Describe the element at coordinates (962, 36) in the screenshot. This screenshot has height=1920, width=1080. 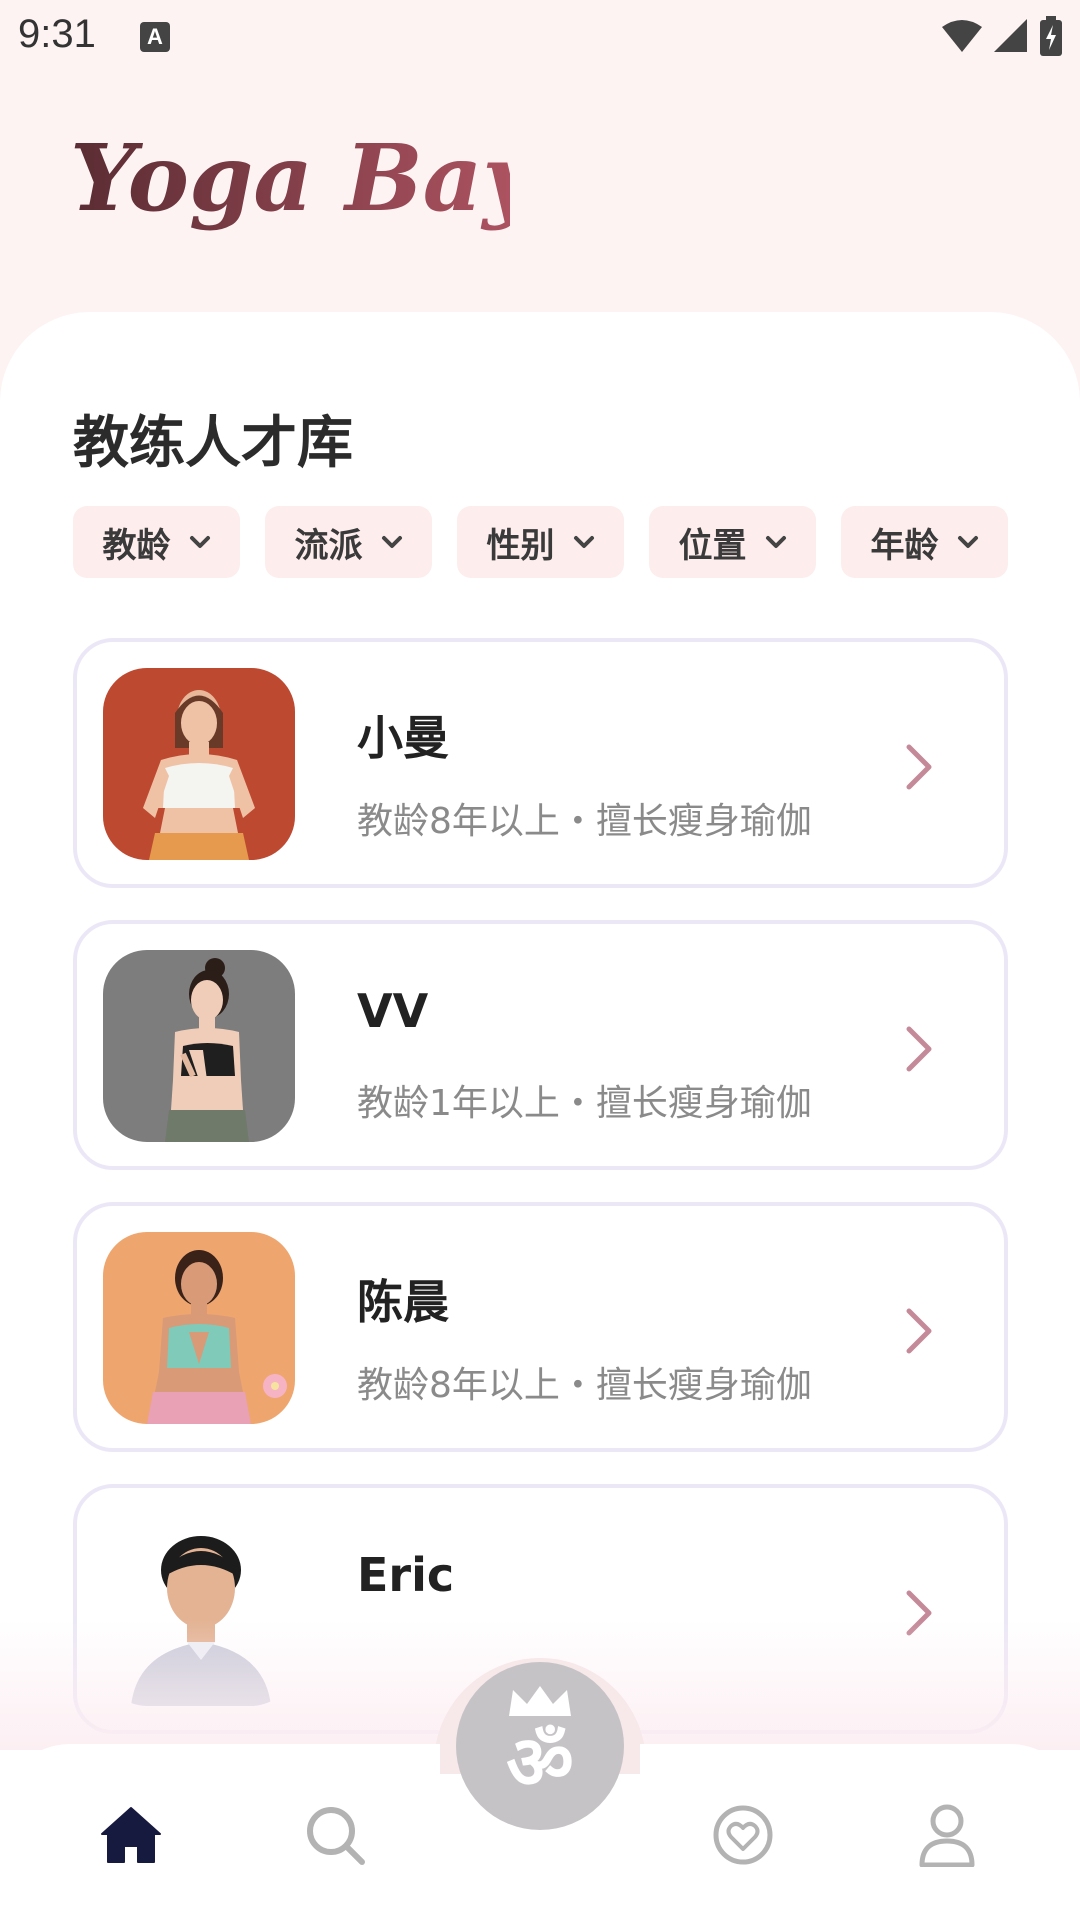
I see `wifi-icon` at that location.